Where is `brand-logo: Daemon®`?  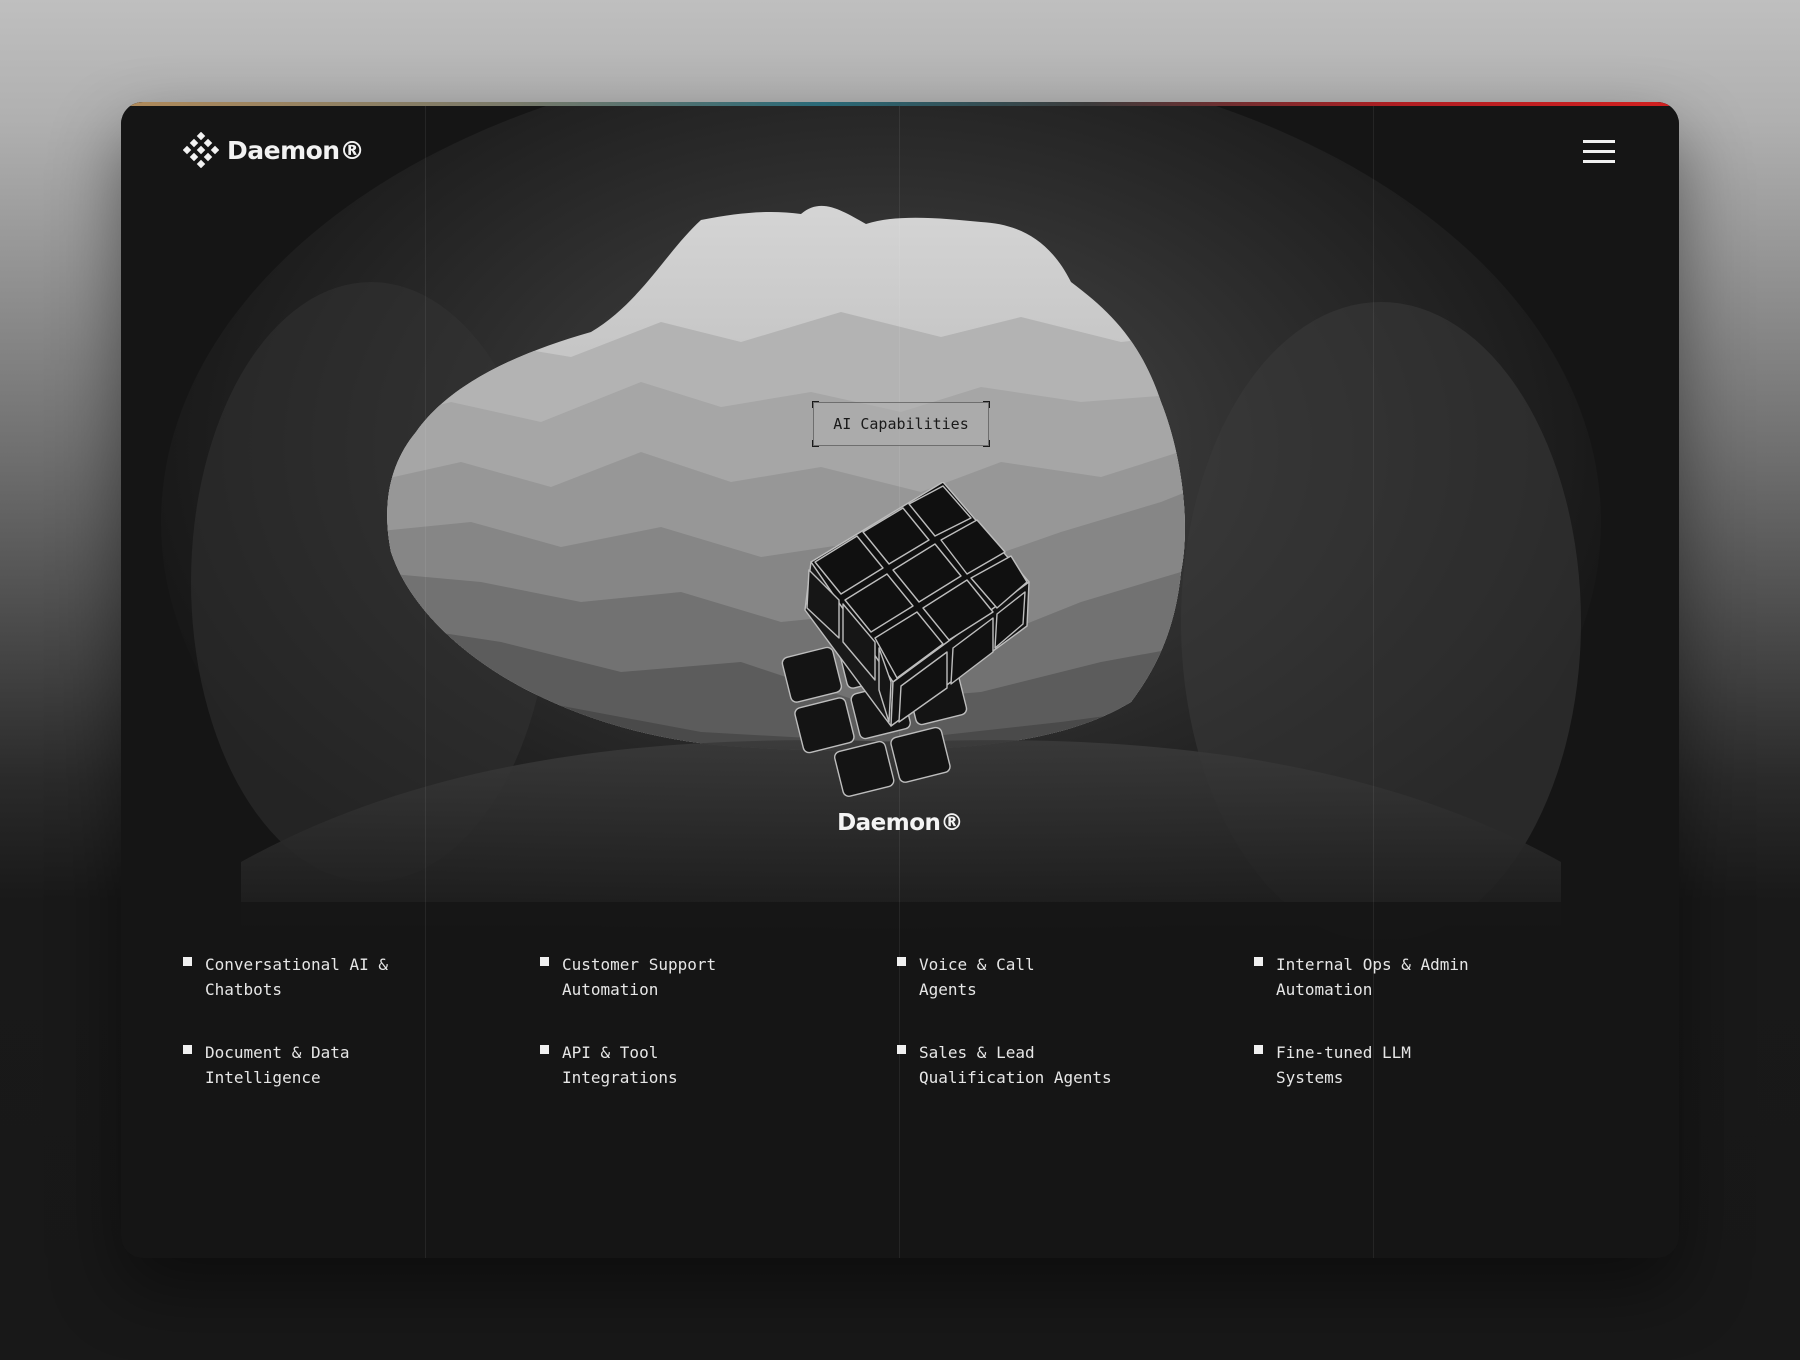
brand-logo: Daemon® is located at coordinates (274, 150).